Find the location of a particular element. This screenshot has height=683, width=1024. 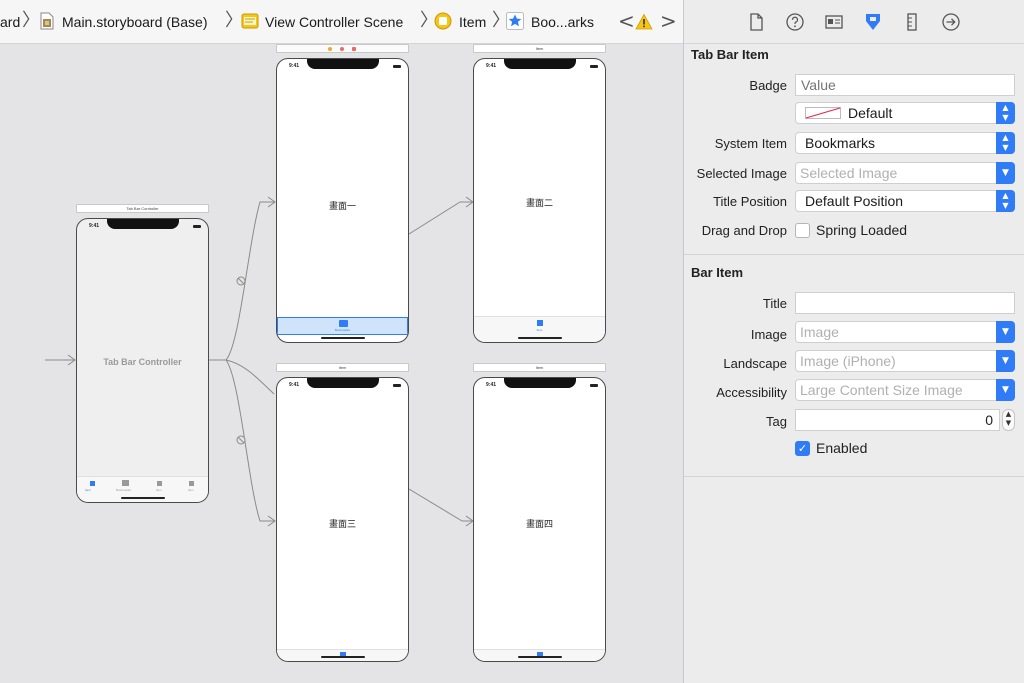

title-field is located at coordinates (905, 303).